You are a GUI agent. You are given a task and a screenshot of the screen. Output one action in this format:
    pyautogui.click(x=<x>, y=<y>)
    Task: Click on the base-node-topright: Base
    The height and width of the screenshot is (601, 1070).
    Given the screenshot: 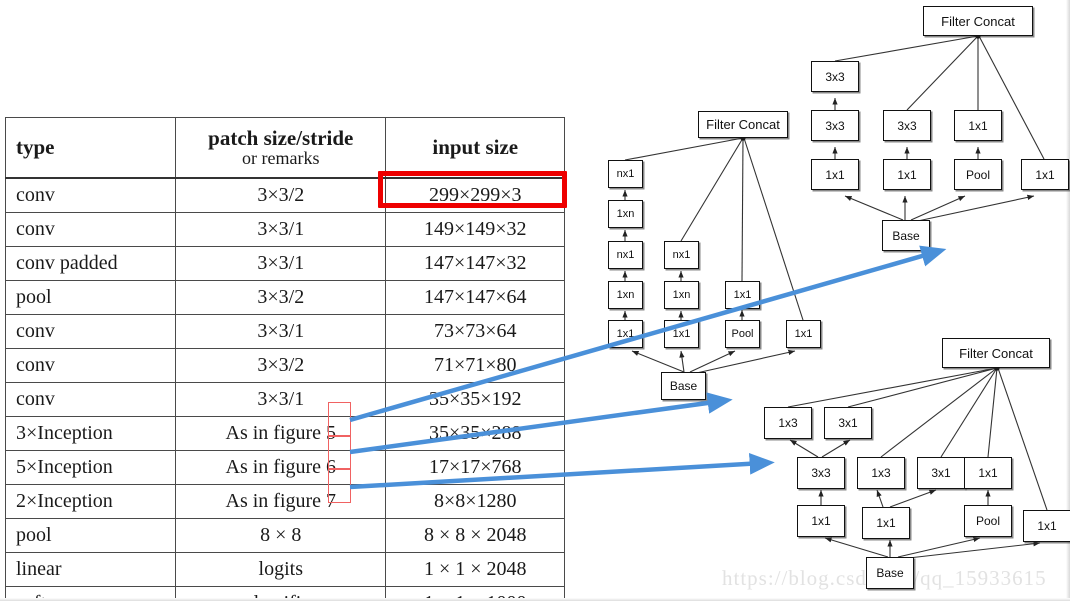 What is the action you would take?
    pyautogui.click(x=906, y=235)
    